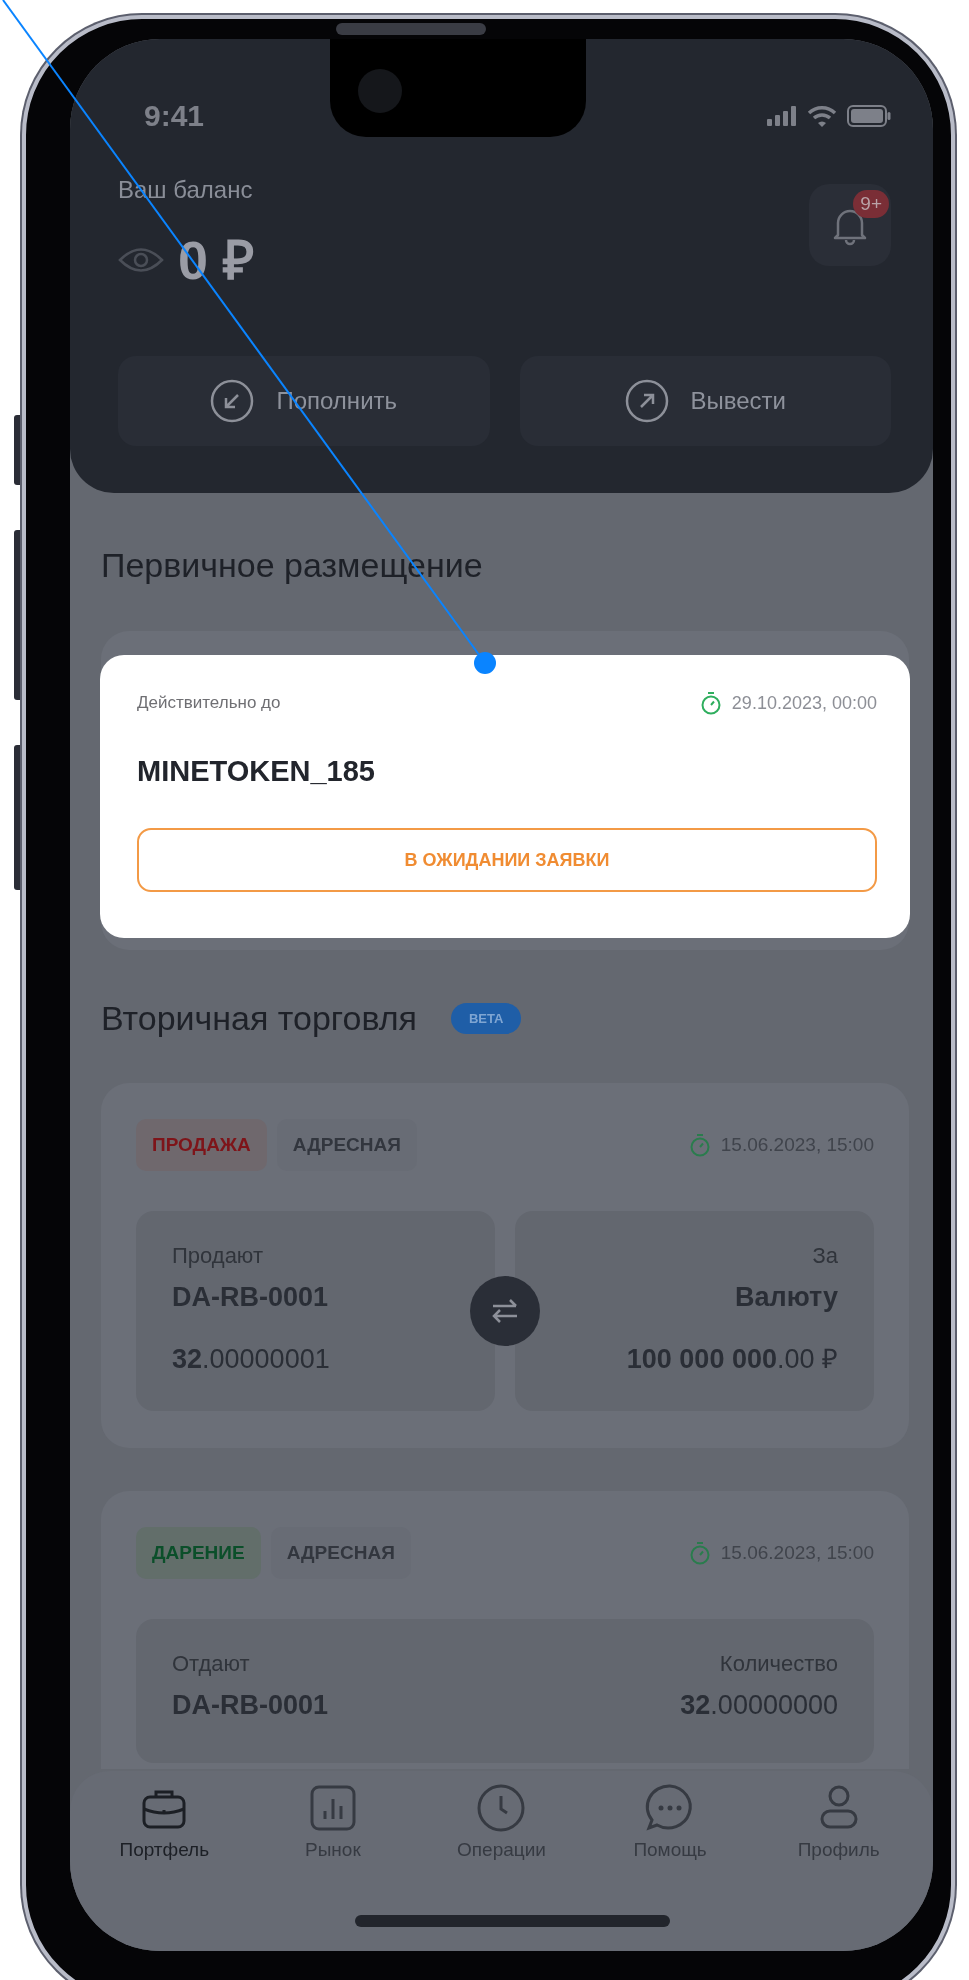  Describe the element at coordinates (804, 703) in the screenshot. I see `valid-date: 29.10.2023, 00:00` at that location.